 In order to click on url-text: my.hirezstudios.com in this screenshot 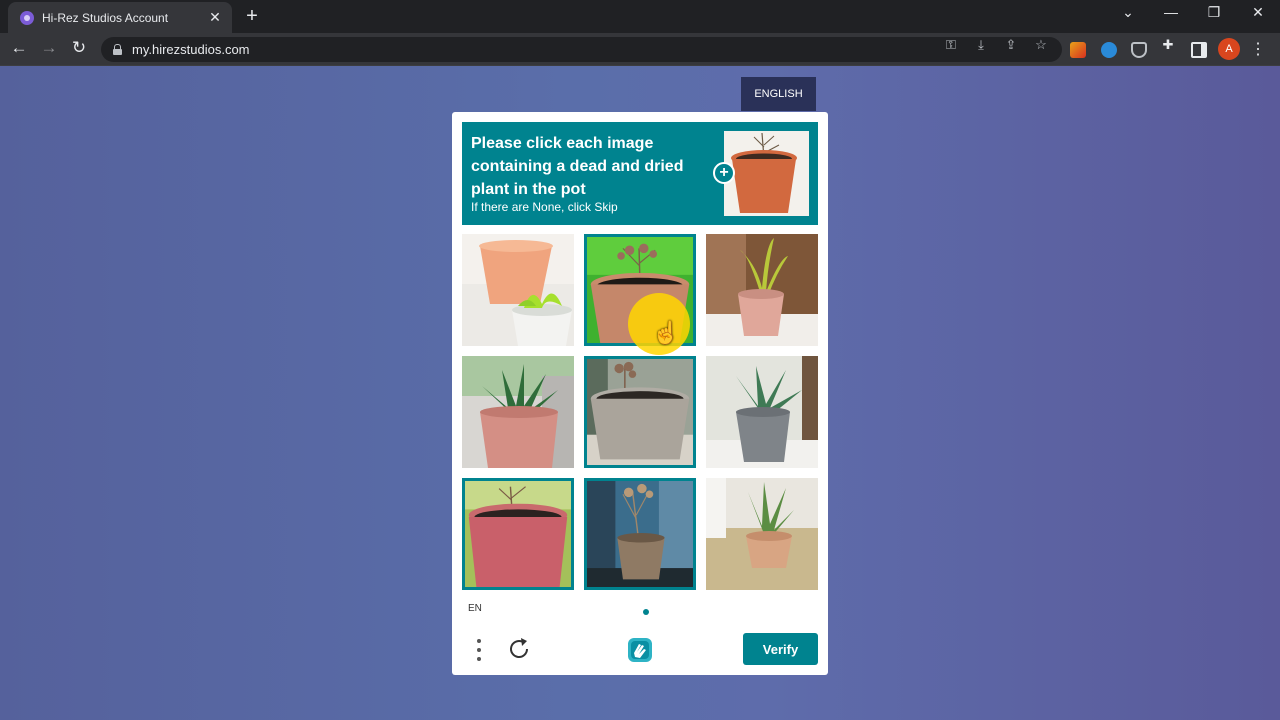, I will do `click(191, 49)`.